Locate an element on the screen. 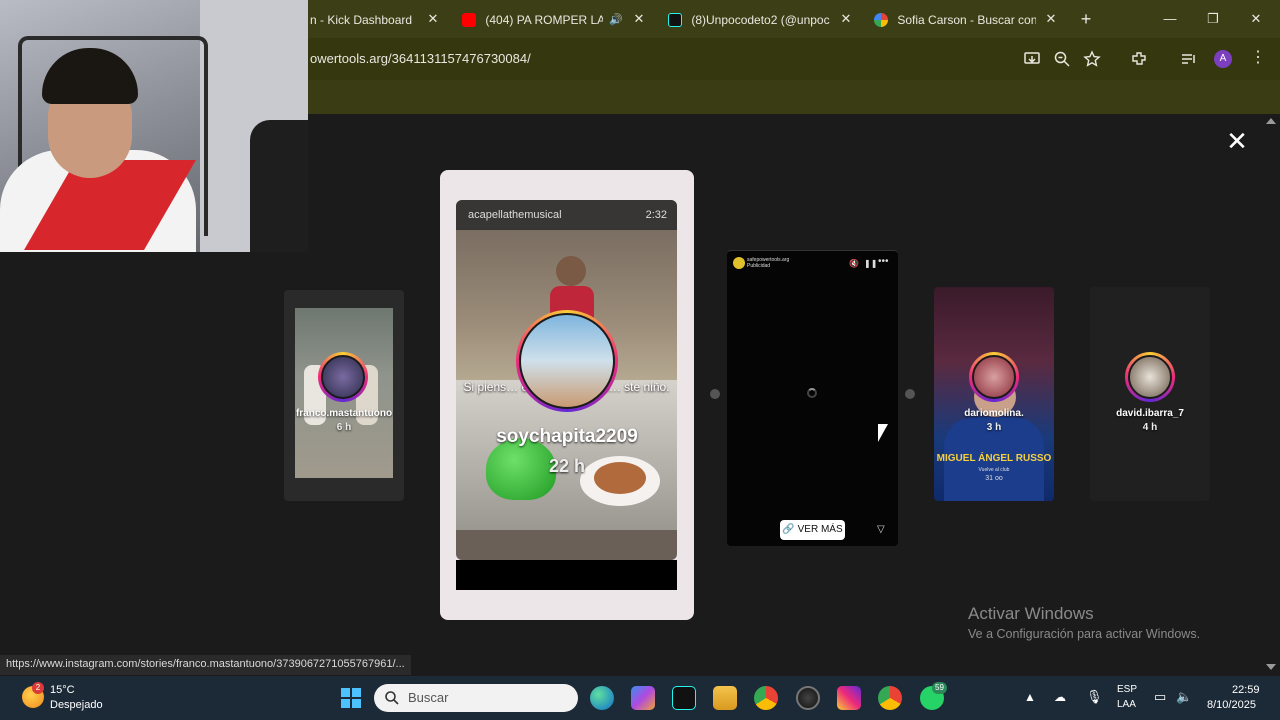  story-username: franco.mastantuono is located at coordinates (344, 413).